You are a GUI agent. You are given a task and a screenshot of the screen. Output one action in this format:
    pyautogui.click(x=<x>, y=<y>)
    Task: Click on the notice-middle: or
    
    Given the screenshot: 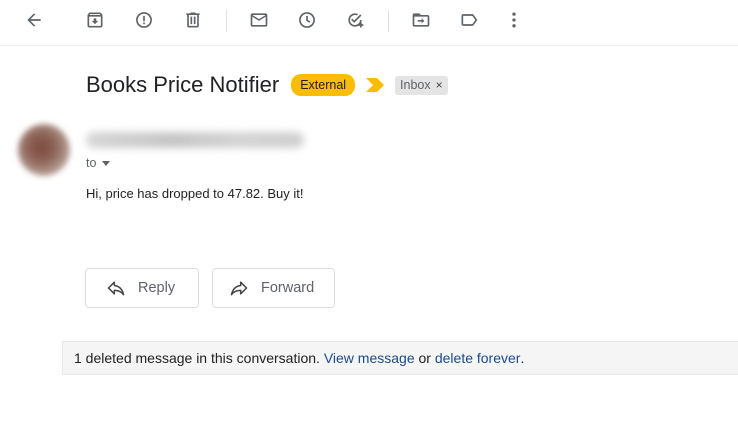 What is the action you would take?
    pyautogui.click(x=424, y=358)
    